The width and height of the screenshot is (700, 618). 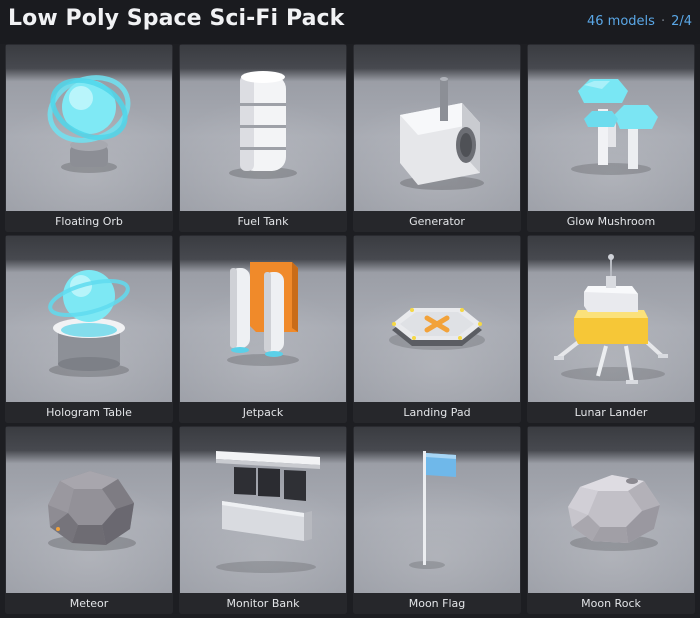 I want to click on model-name: Landing Pad, so click(x=437, y=412).